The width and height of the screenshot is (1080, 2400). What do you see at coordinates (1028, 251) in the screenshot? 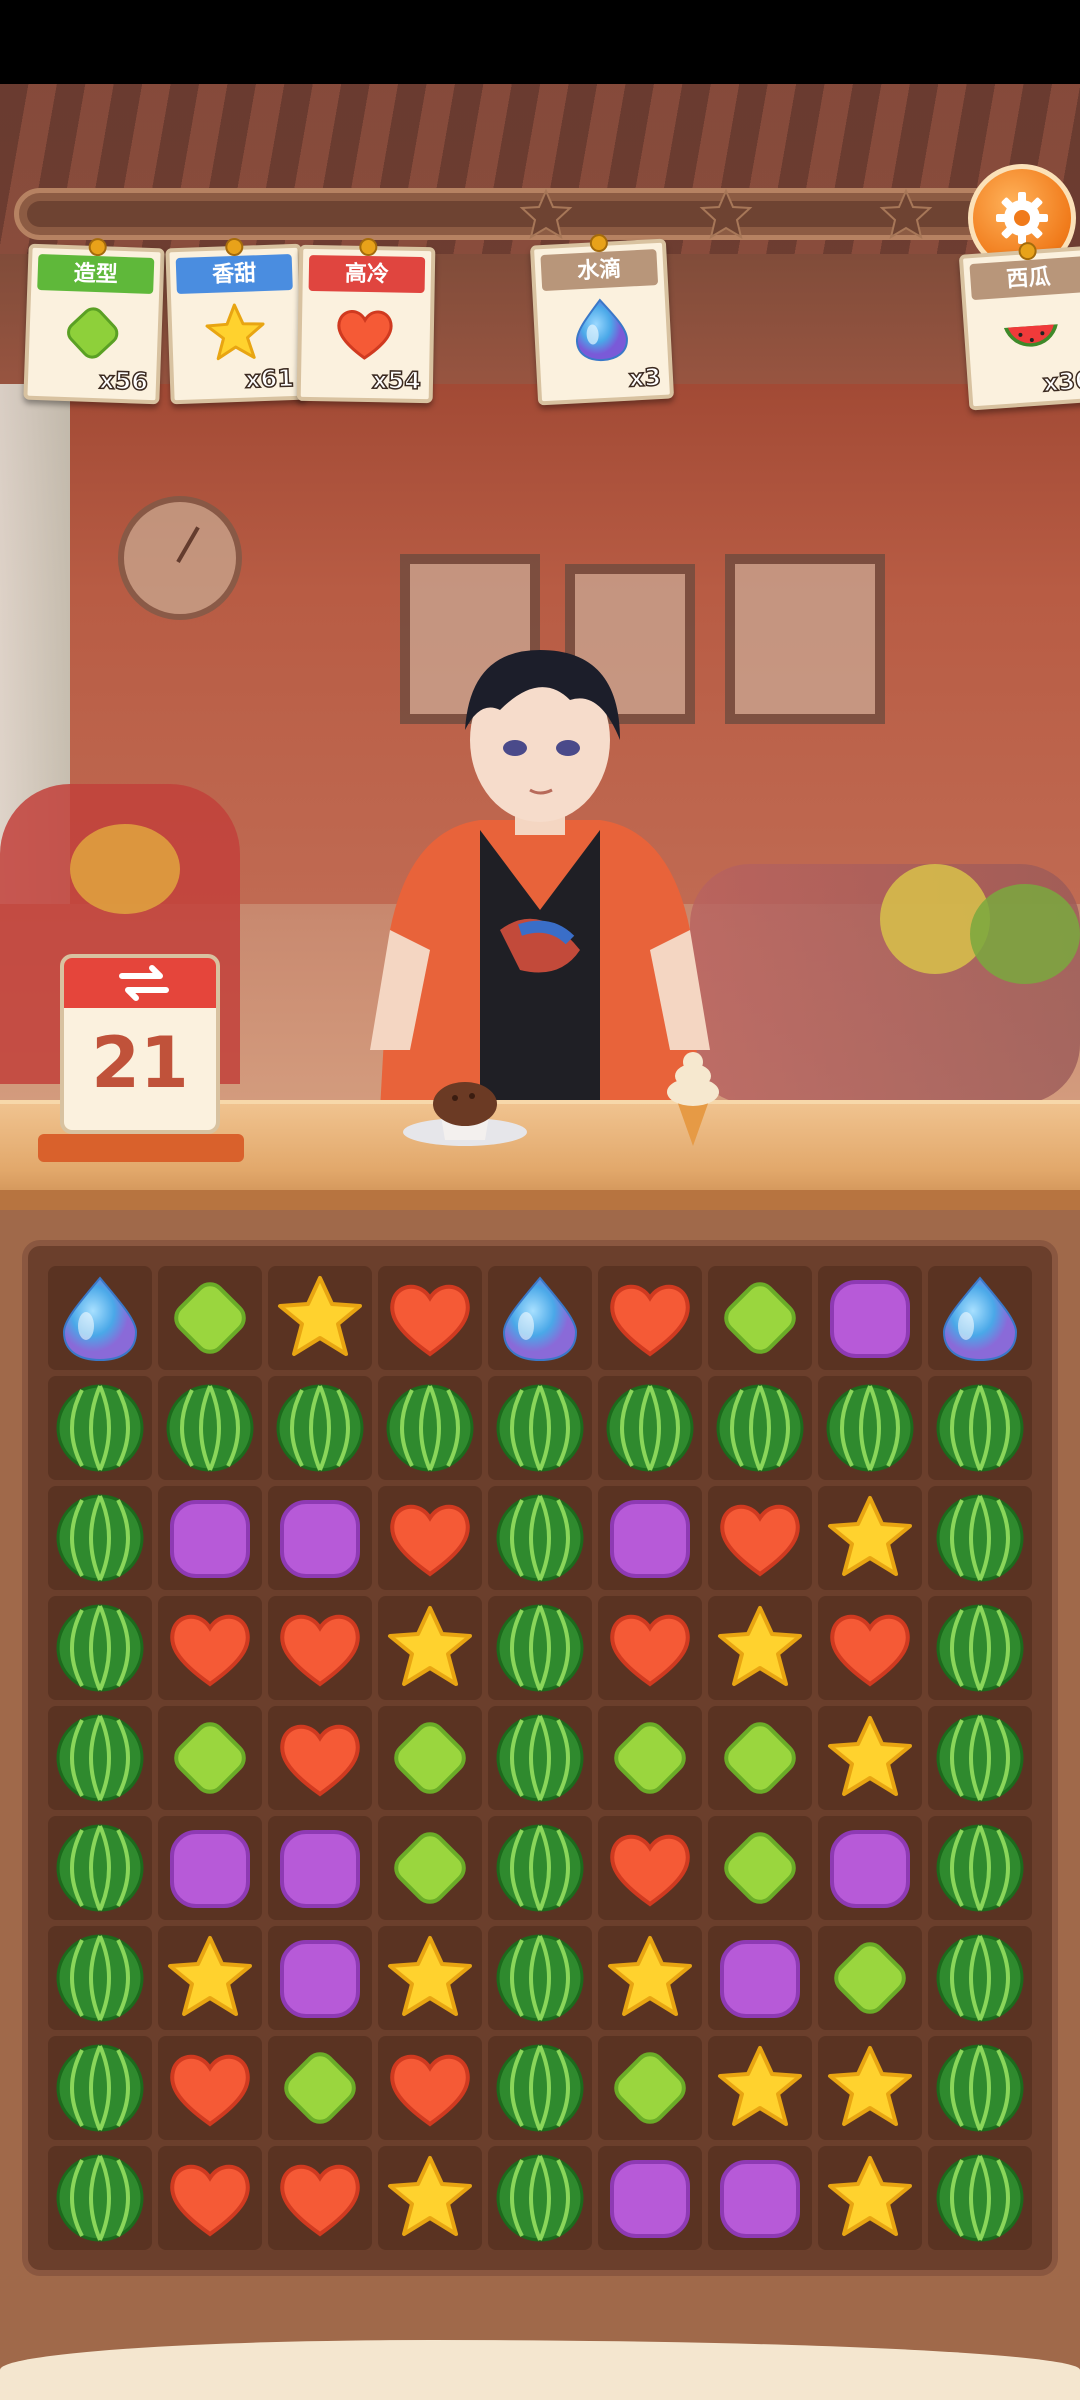
I see `pin` at bounding box center [1028, 251].